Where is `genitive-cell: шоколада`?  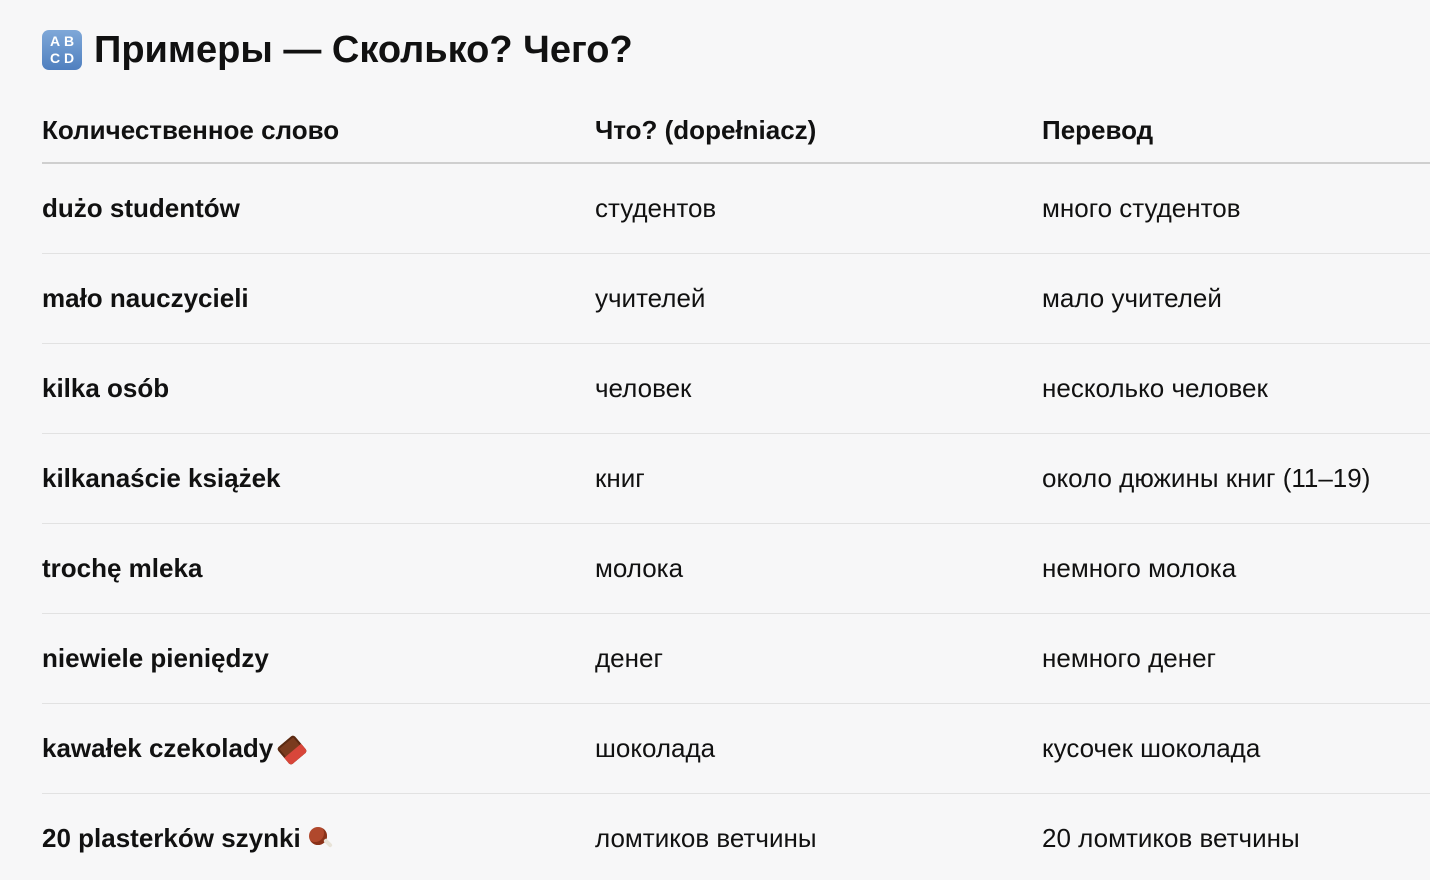
genitive-cell: шоколада is located at coordinates (818, 748).